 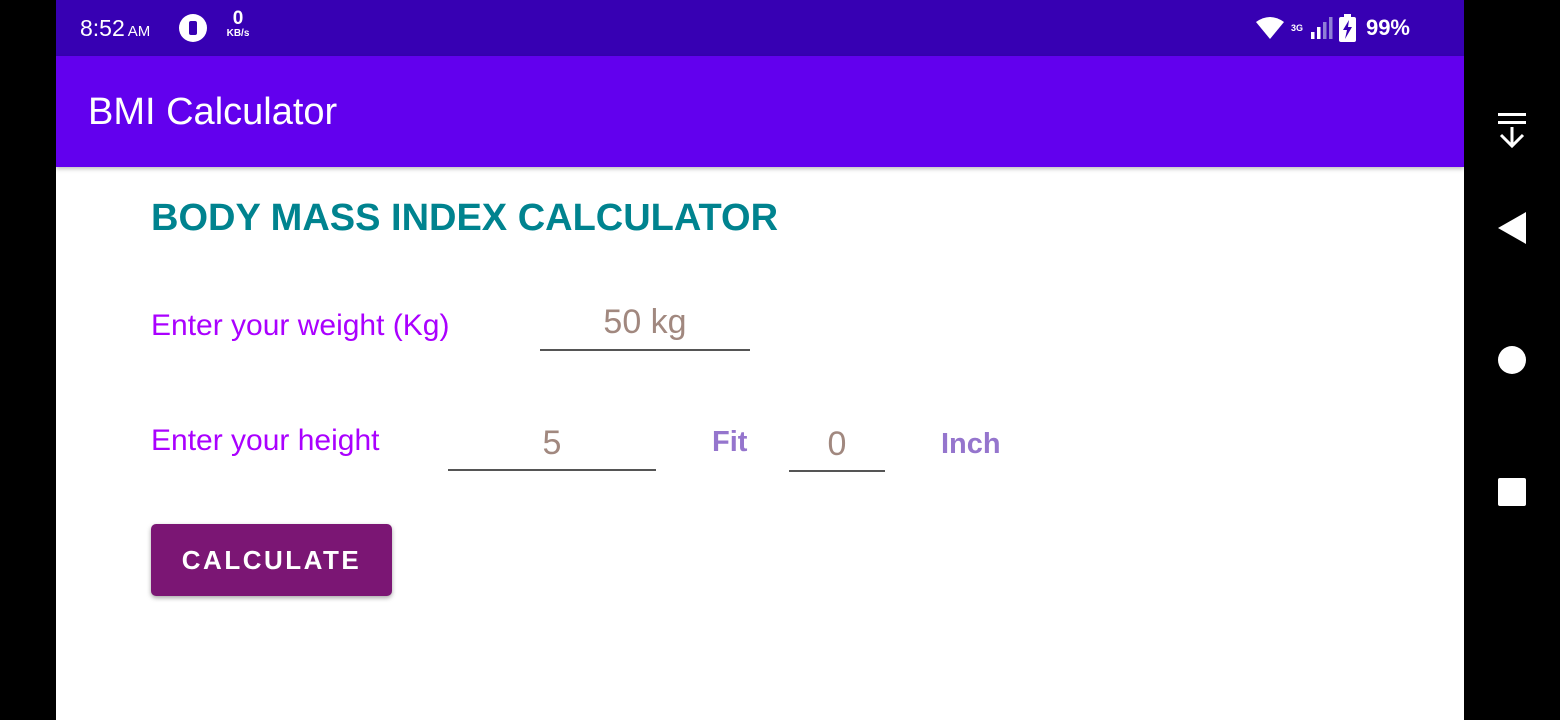 I want to click on network-type: 3G, so click(x=1296, y=28).